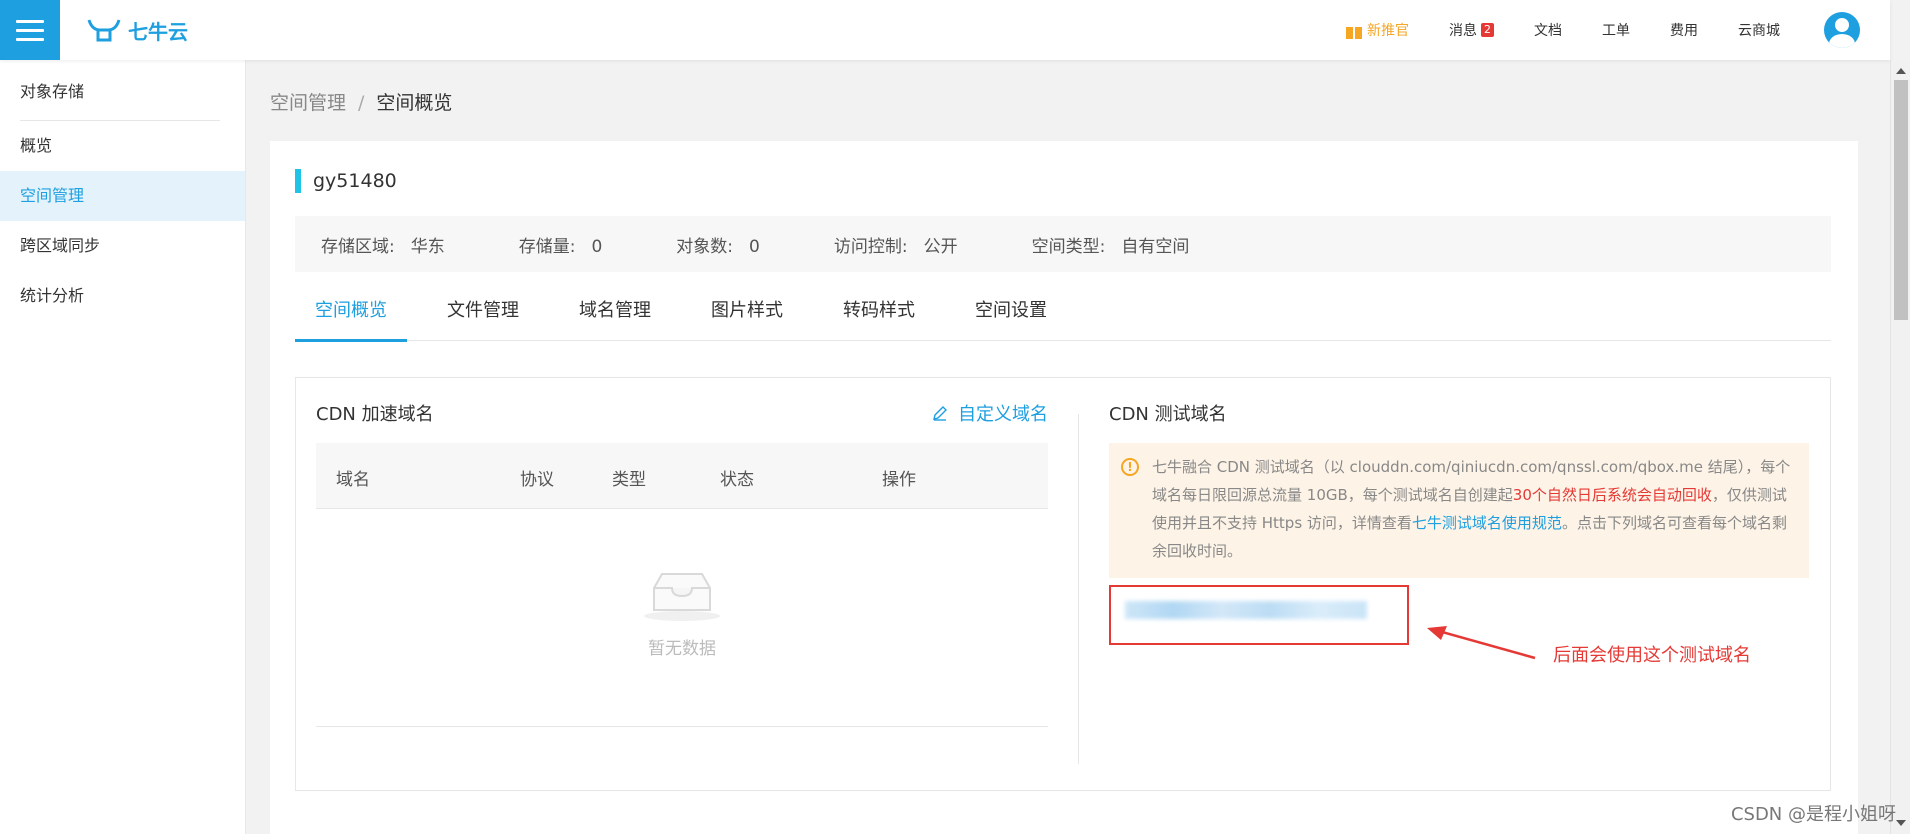 This screenshot has width=1910, height=834. I want to click on logo-text: 七牛云, so click(158, 31).